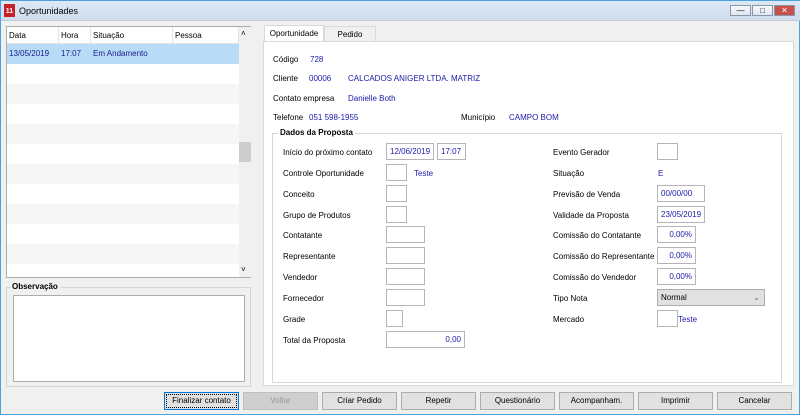 This screenshot has height=415, width=800. Describe the element at coordinates (478, 117) in the screenshot. I see `municipio-label: Município` at that location.